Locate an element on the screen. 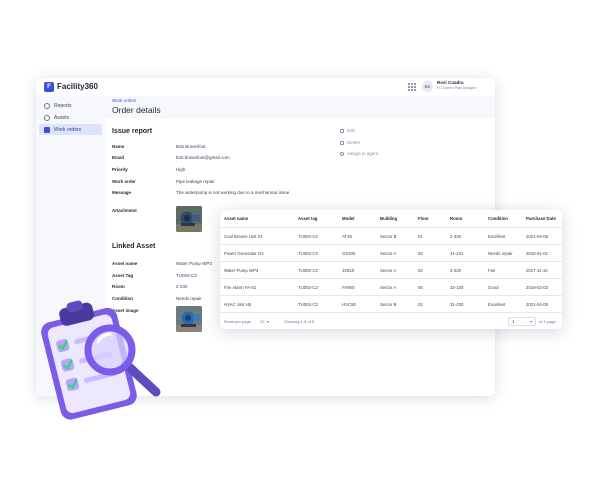 This screenshot has width=600, height=500. table-cell: 2-330 is located at coordinates (455, 236).